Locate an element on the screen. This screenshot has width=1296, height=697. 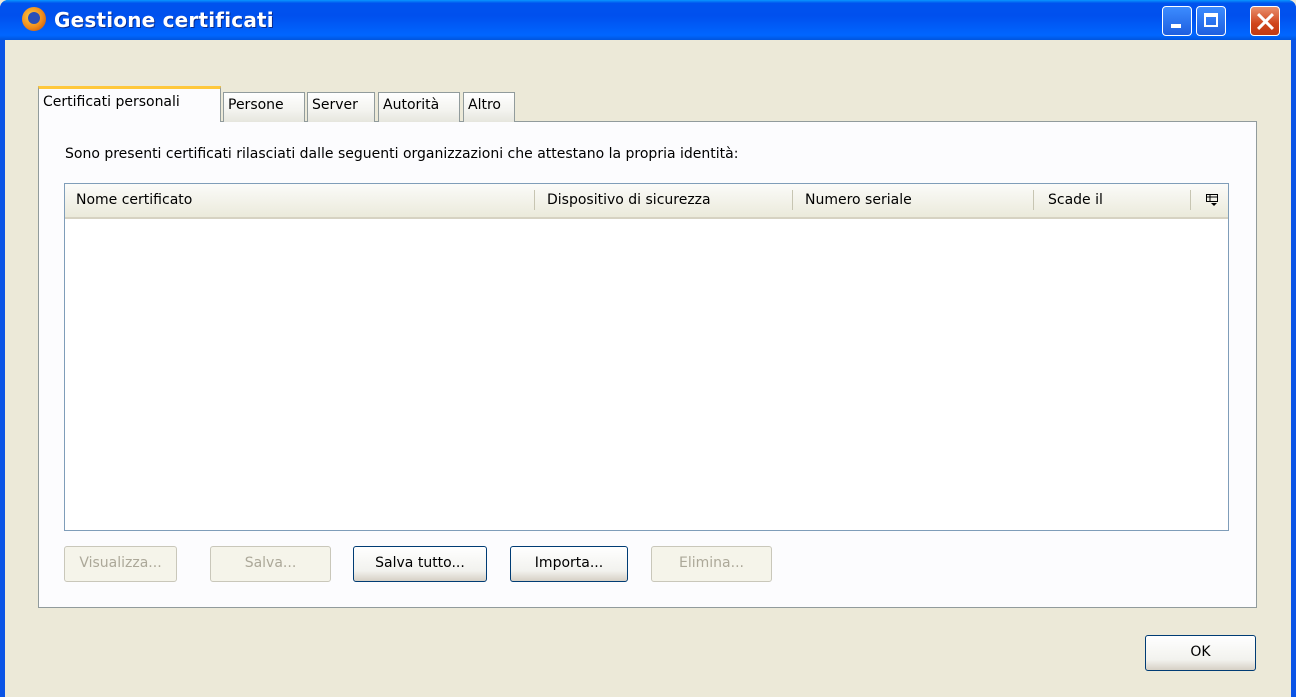
firefox-icon is located at coordinates (34, 19).